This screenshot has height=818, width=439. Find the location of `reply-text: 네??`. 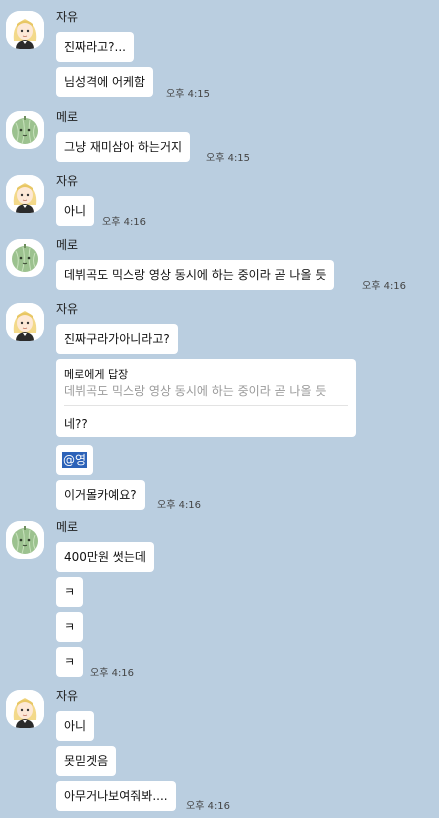

reply-text: 네?? is located at coordinates (76, 424).